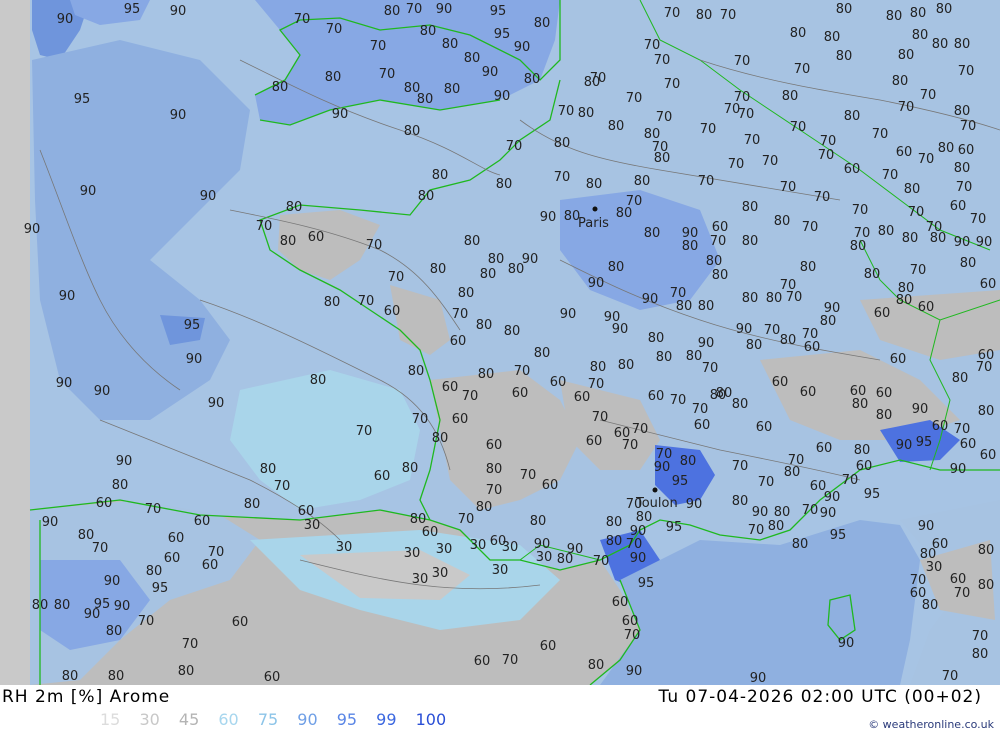 The width and height of the screenshot is (1000, 733). What do you see at coordinates (931, 724) in the screenshot?
I see `credit-link: © weatheronline.co.uk` at bounding box center [931, 724].